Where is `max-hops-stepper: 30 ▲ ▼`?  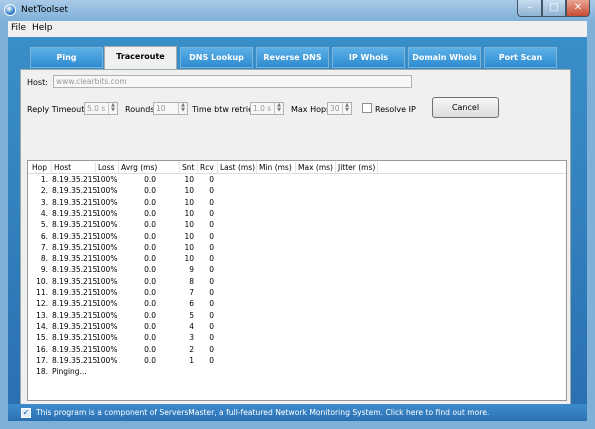 max-hops-stepper: 30 ▲ ▼ is located at coordinates (339, 108).